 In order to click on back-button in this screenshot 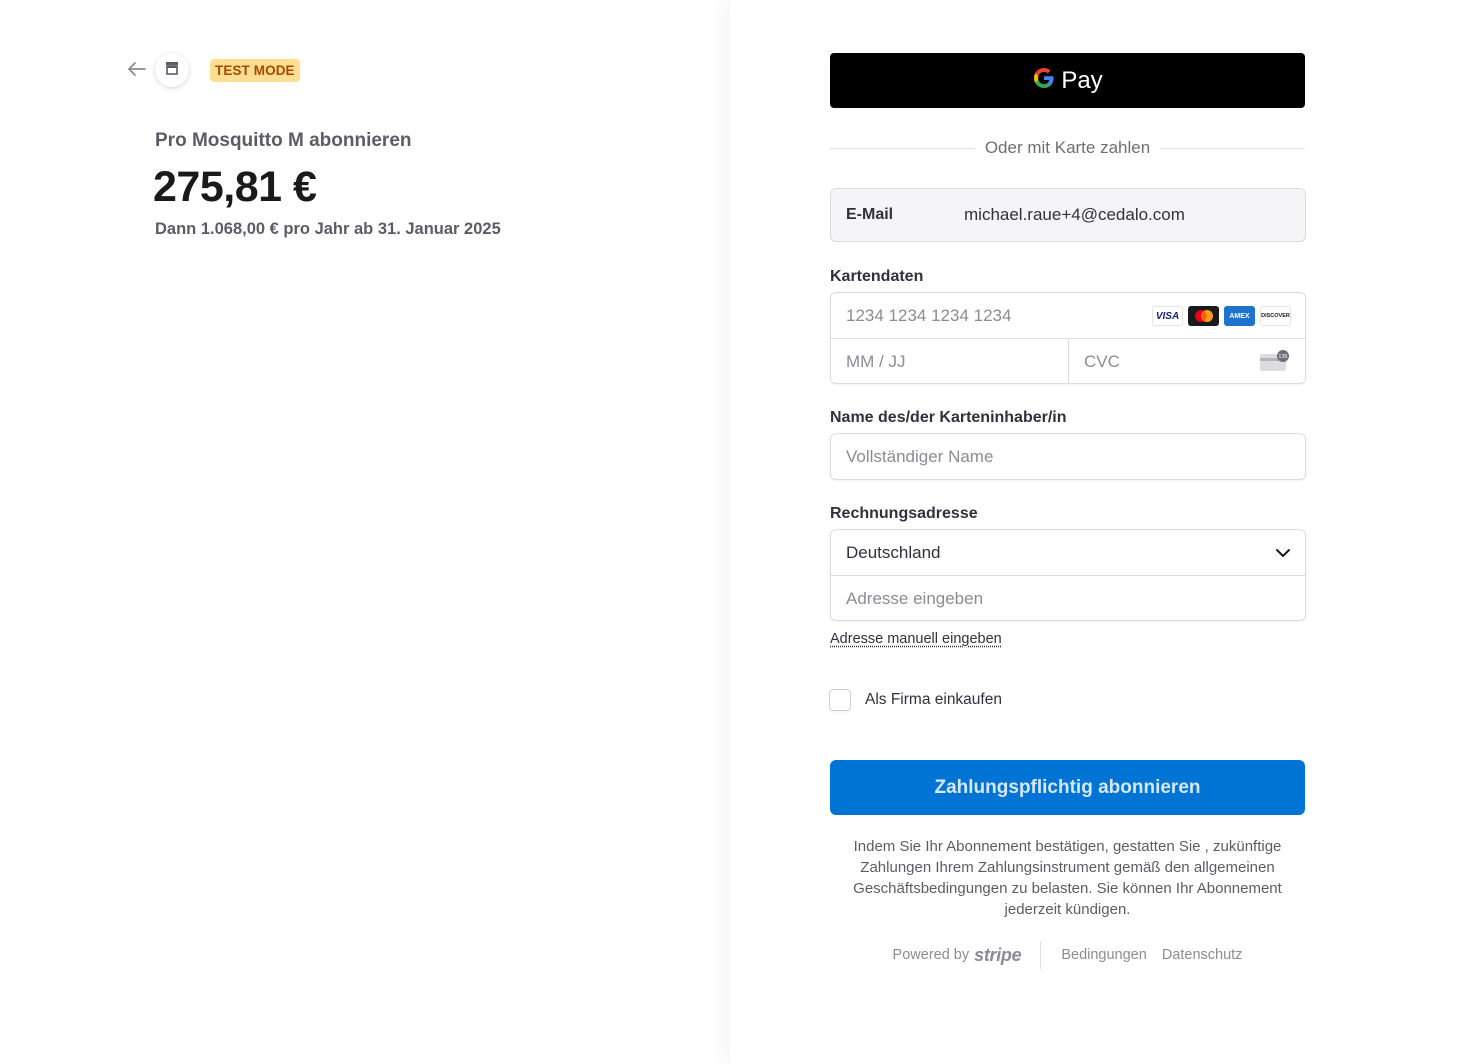, I will do `click(137, 71)`.